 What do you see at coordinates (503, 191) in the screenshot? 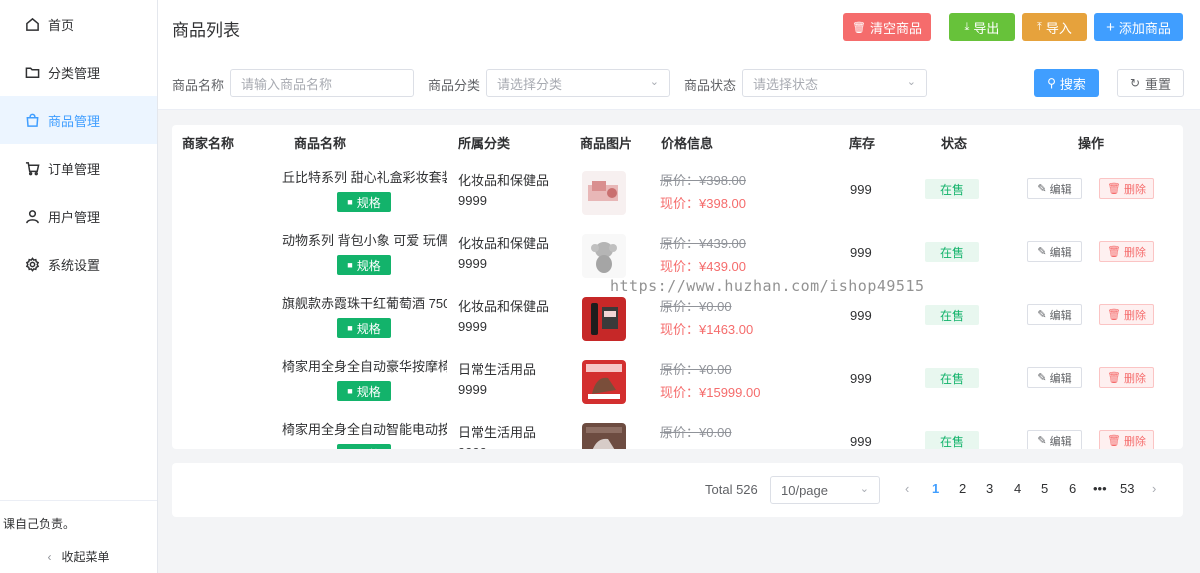
I see `category-cell: 化妆品和保健品 9999` at bounding box center [503, 191].